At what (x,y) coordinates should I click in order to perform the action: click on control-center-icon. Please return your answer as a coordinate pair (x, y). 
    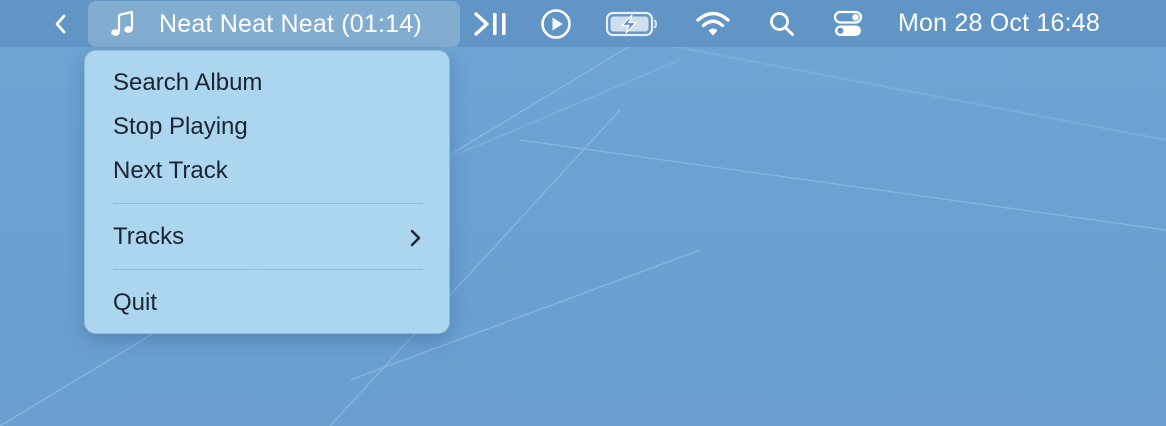
    Looking at the image, I should click on (848, 23).